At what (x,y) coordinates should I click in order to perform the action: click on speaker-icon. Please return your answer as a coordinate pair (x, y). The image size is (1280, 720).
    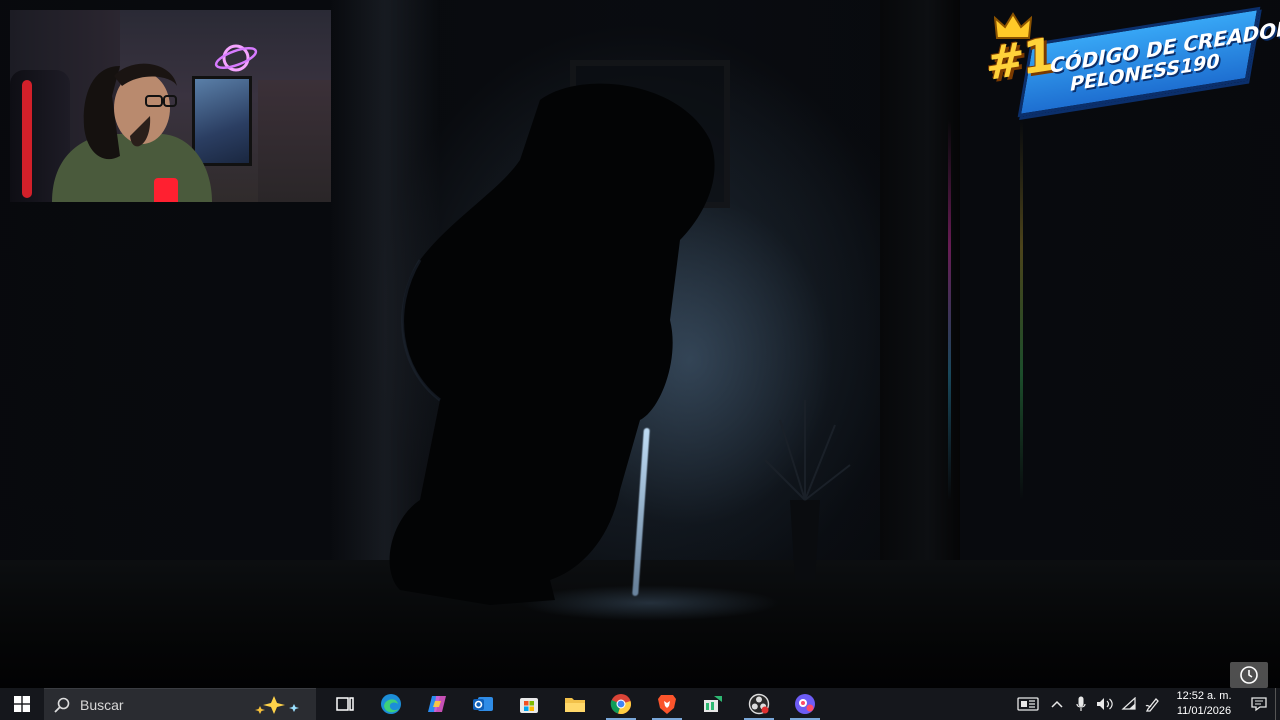
    Looking at the image, I should click on (1105, 704).